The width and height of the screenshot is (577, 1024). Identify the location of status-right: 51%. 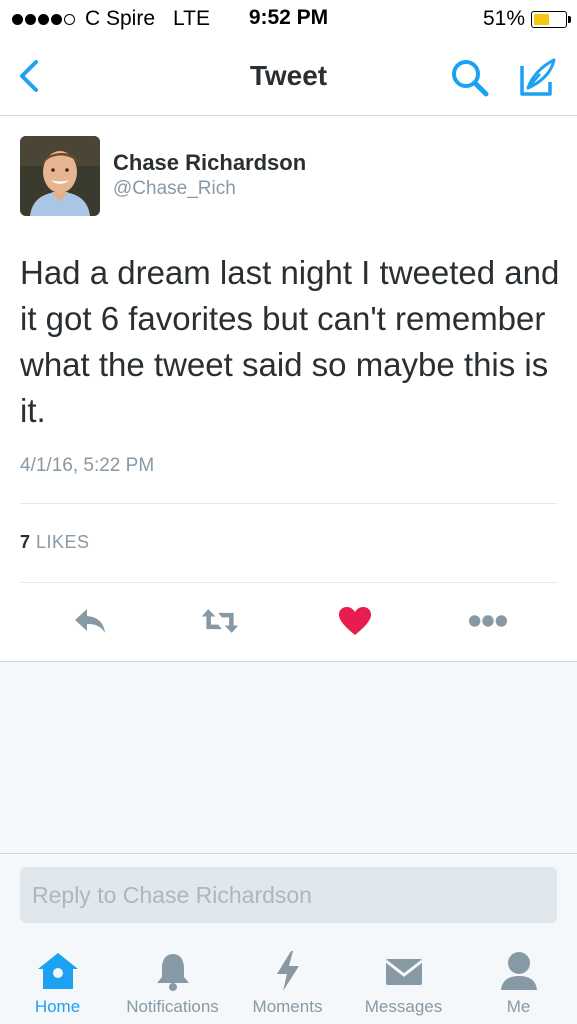
(526, 19).